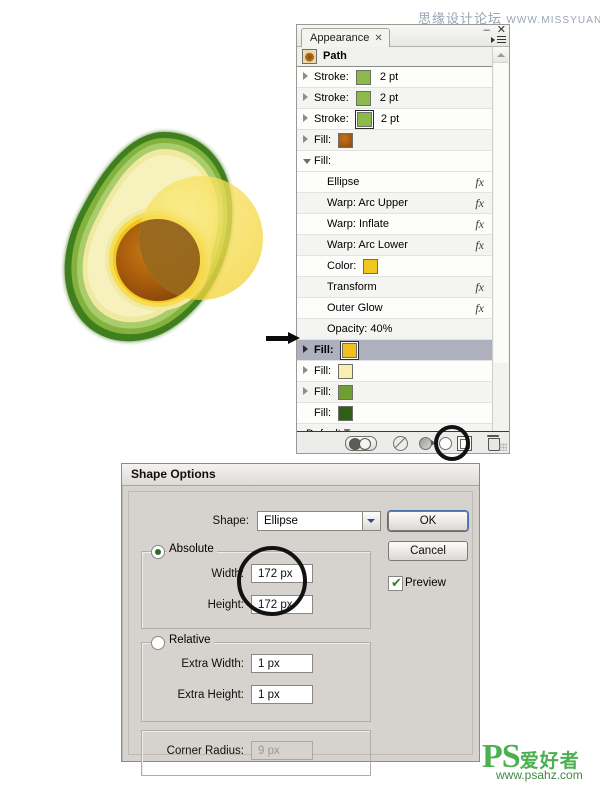 This screenshot has width=600, height=800. What do you see at coordinates (395, 266) in the screenshot?
I see `appearance-row-color: Color:` at bounding box center [395, 266].